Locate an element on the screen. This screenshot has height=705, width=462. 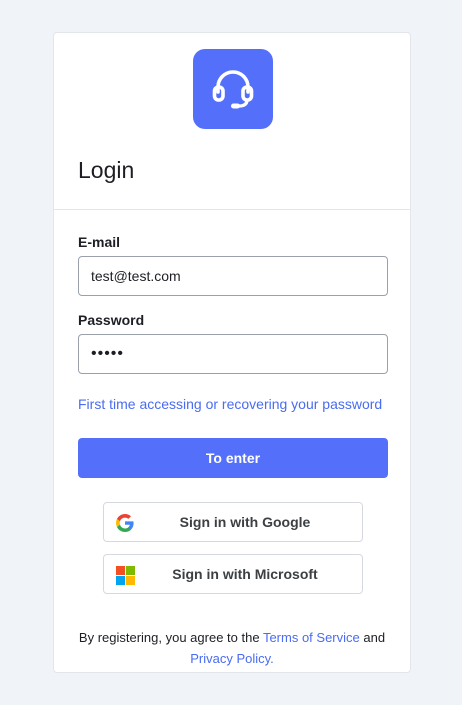
email-field is located at coordinates (233, 276).